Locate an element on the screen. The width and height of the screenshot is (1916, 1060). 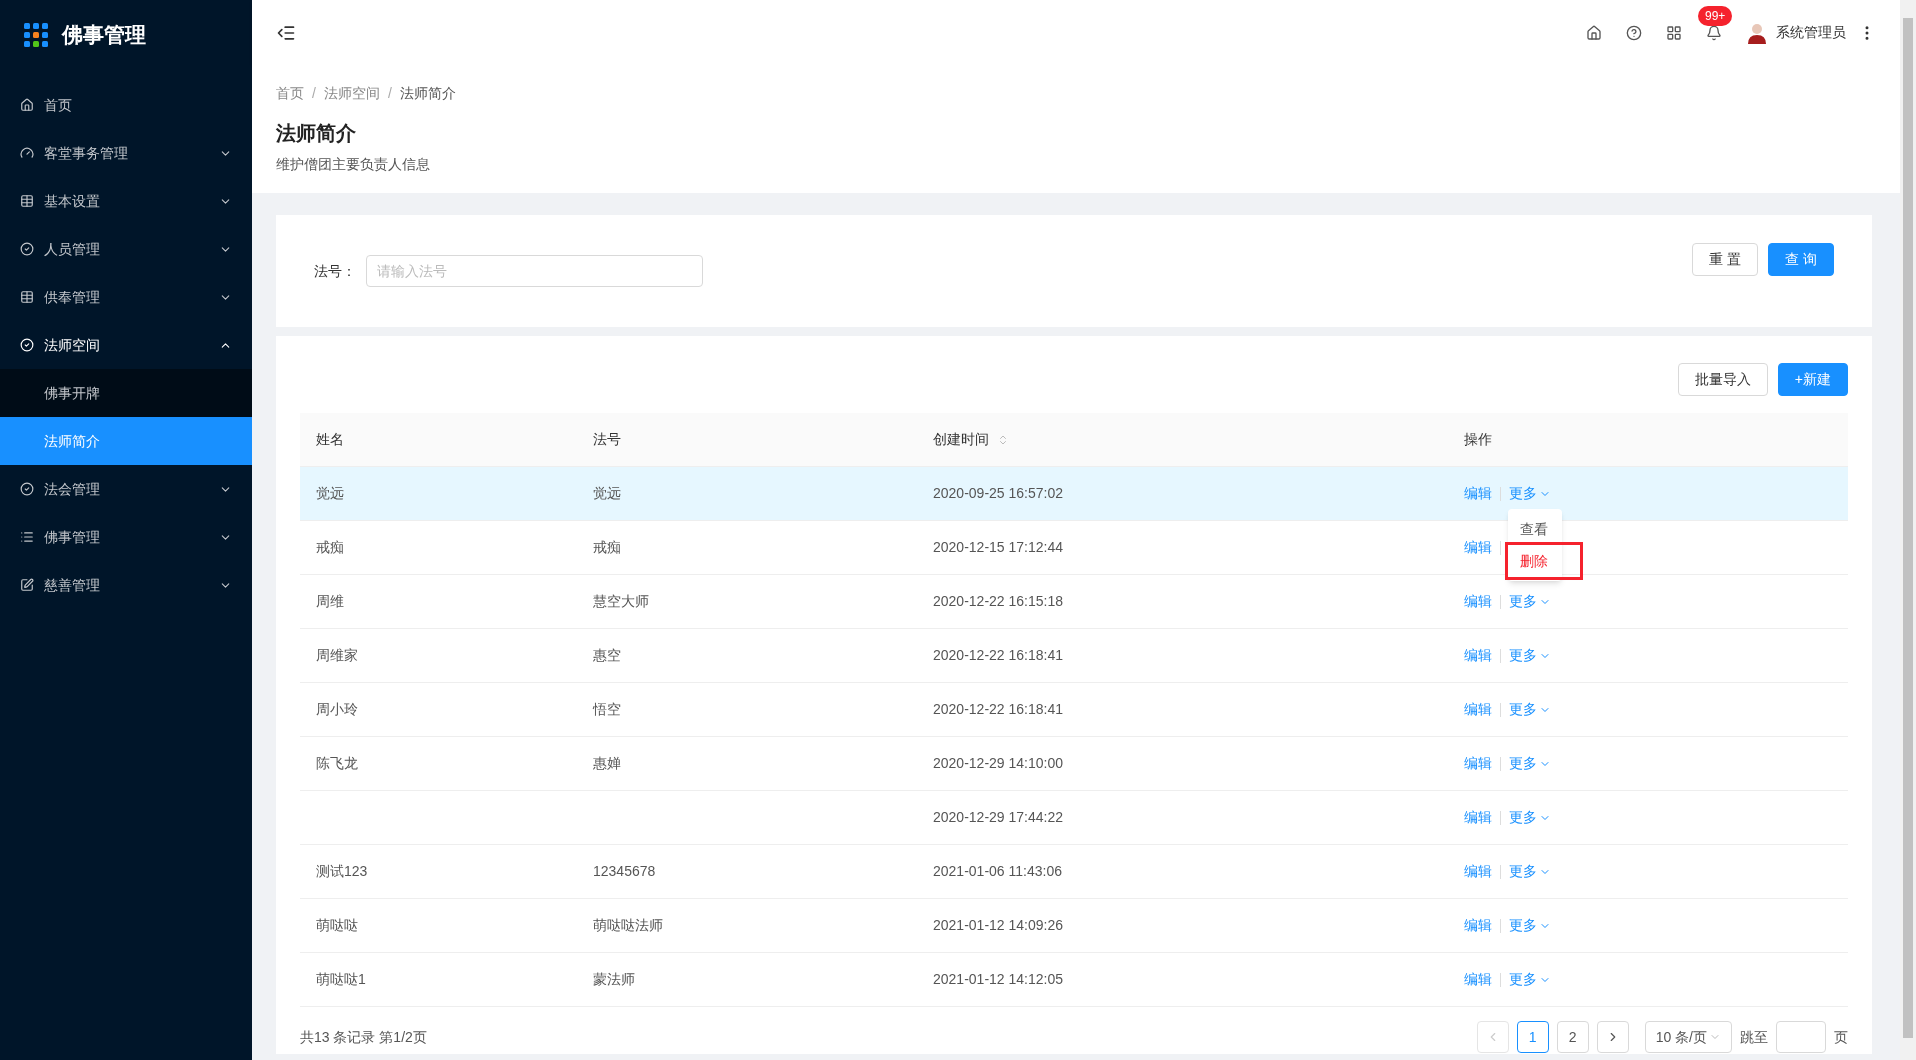
page-size-select: 10 条/页 is located at coordinates (1688, 1037).